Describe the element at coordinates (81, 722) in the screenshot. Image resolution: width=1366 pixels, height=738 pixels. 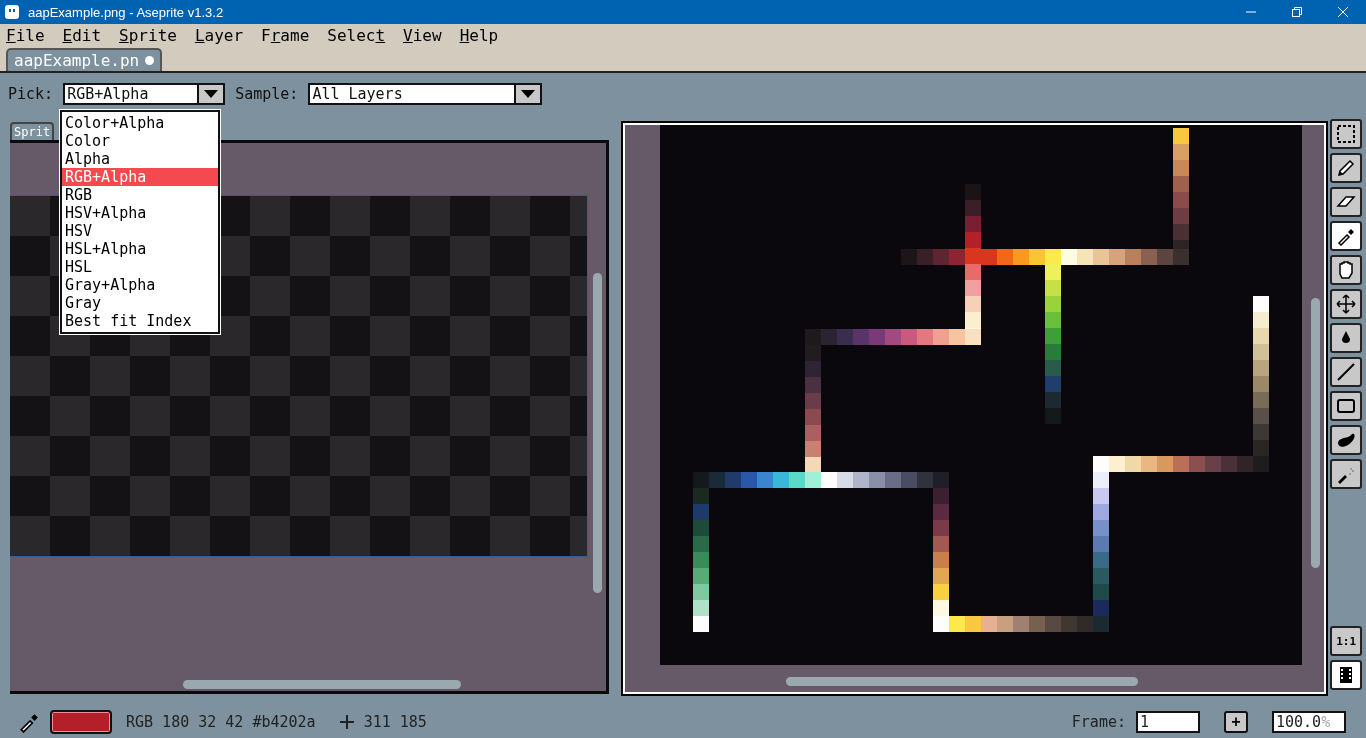
I see `color-swatch` at that location.